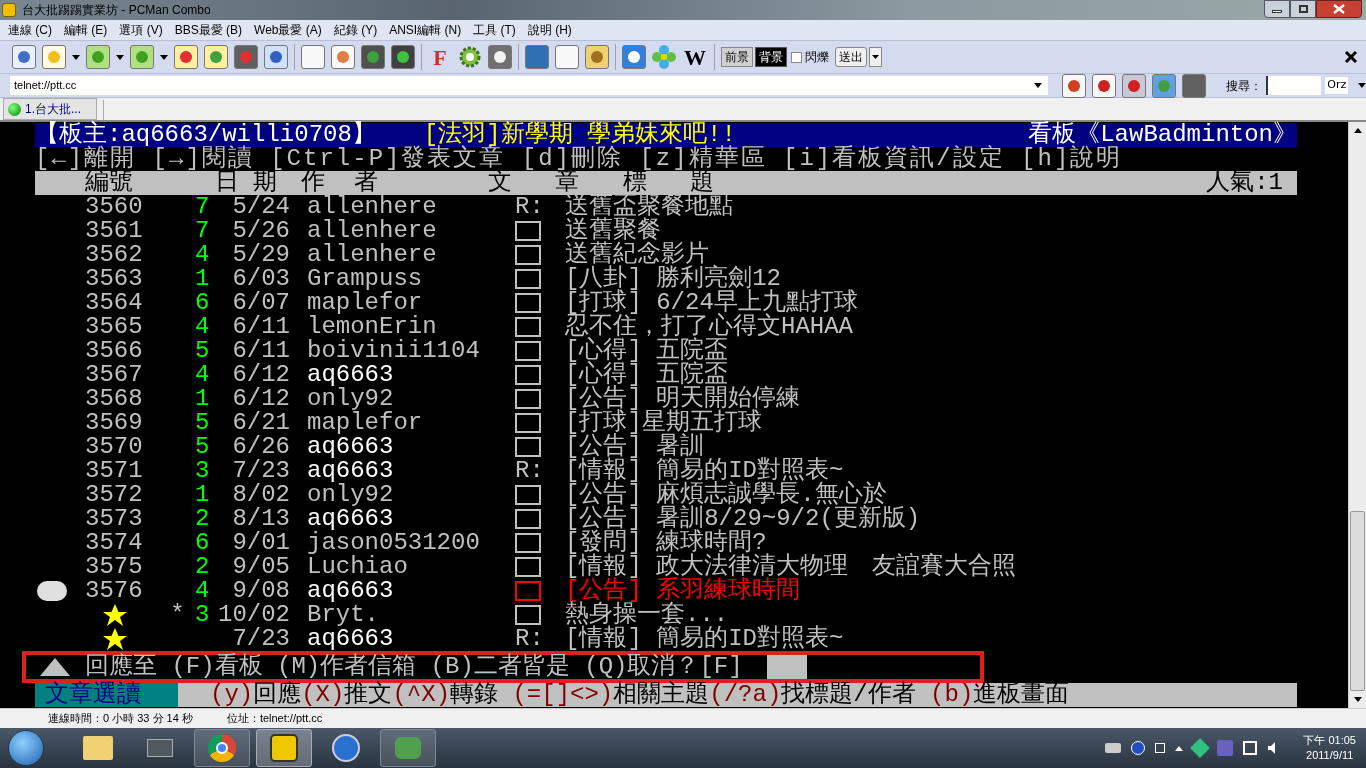 The height and width of the screenshot is (768, 1366). Describe the element at coordinates (529, 85) in the screenshot. I see `address-field: telnet://ptt.cc` at that location.